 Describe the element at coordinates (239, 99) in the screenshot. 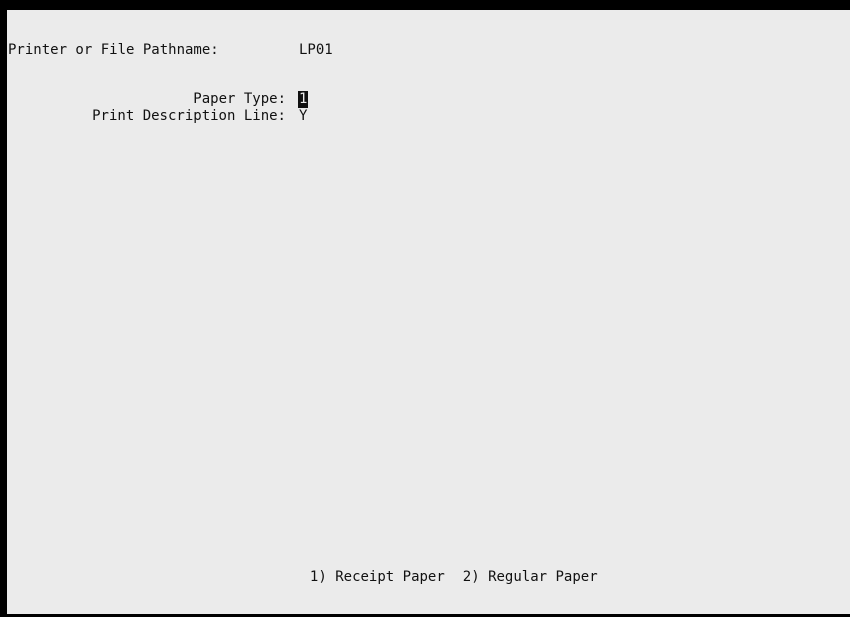

I see `paper-type-label: Paper Type:` at that location.